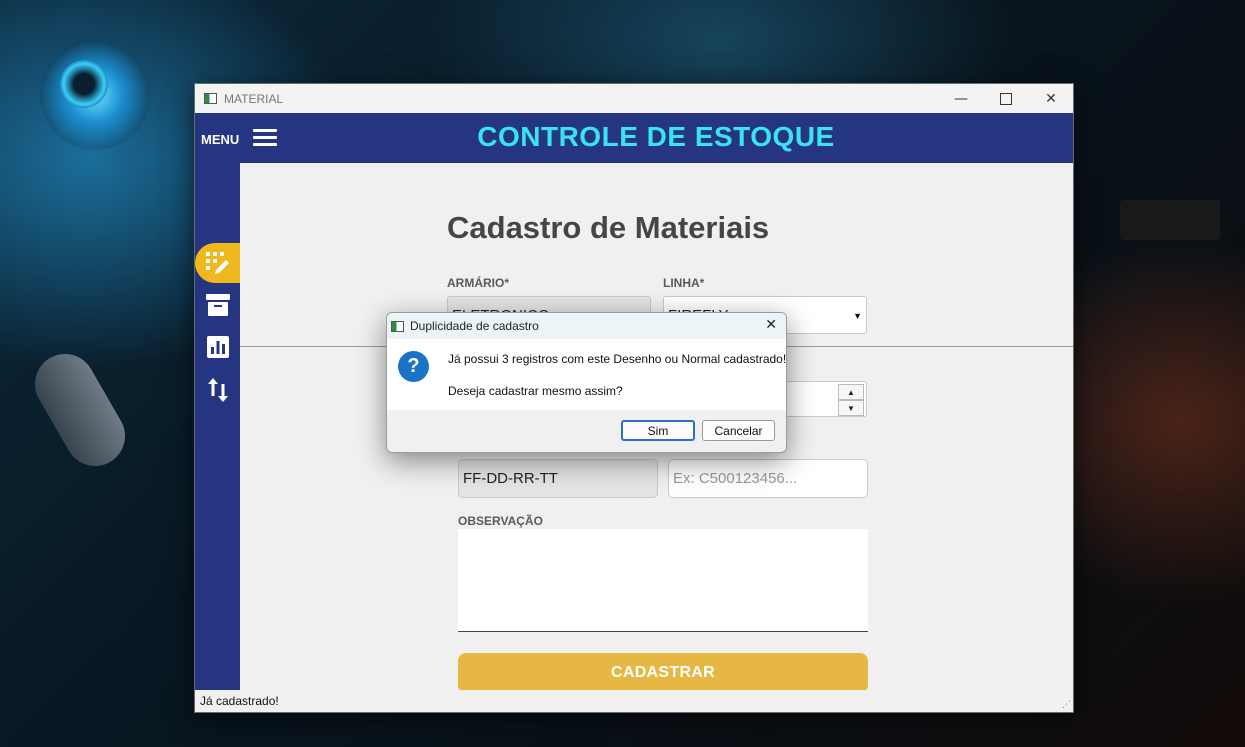  I want to click on edit-list-icon, so click(217, 263).